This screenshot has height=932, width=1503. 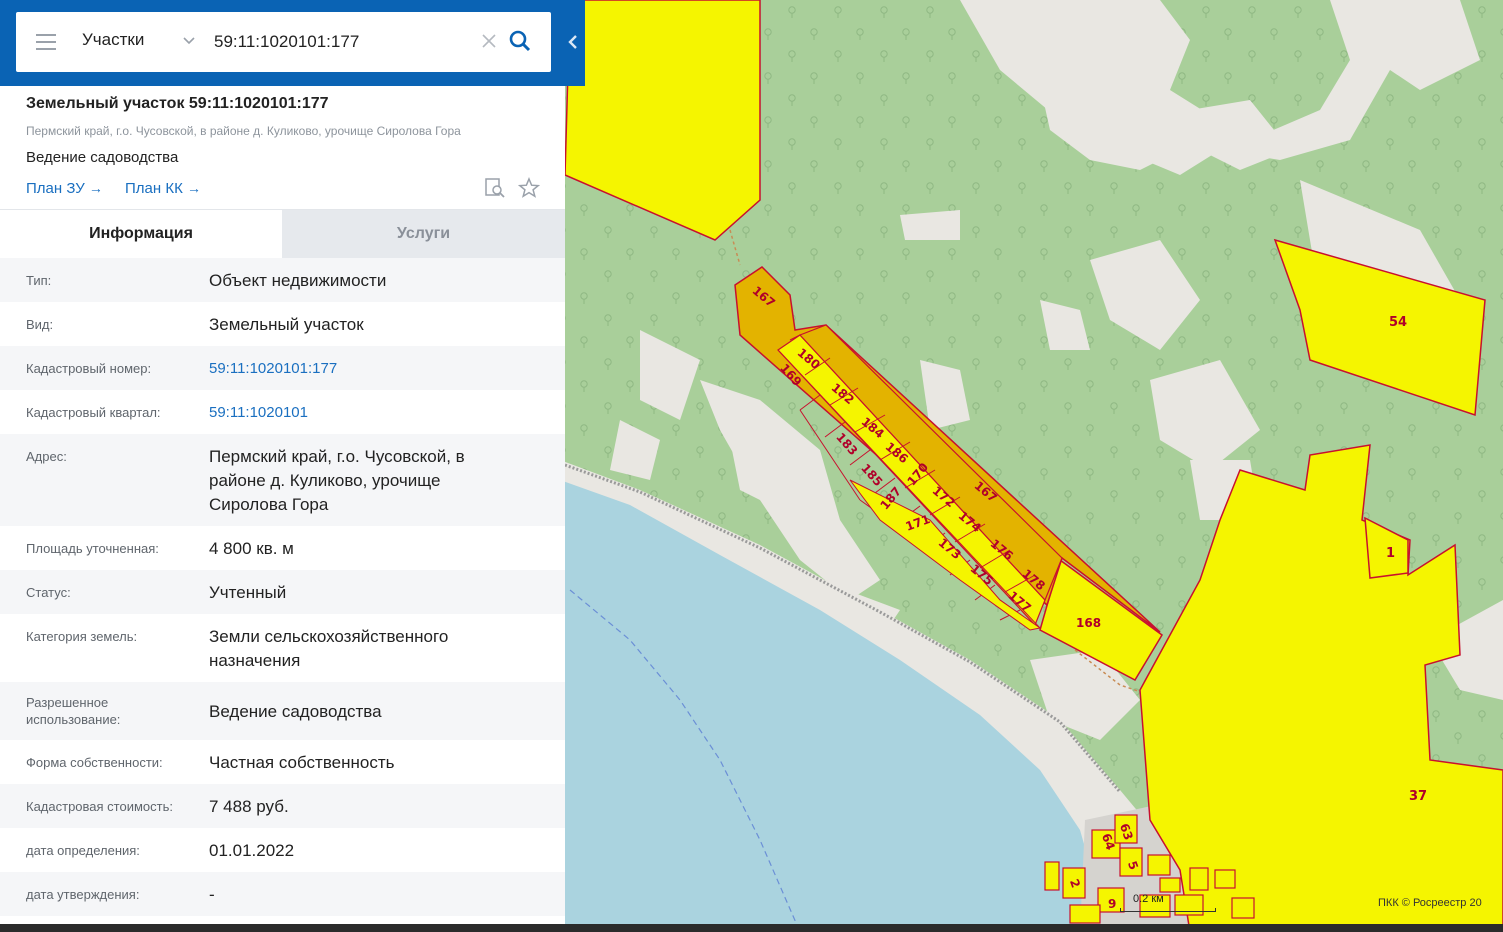 I want to click on info-value: 4 800 кв. м, so click(x=251, y=548).